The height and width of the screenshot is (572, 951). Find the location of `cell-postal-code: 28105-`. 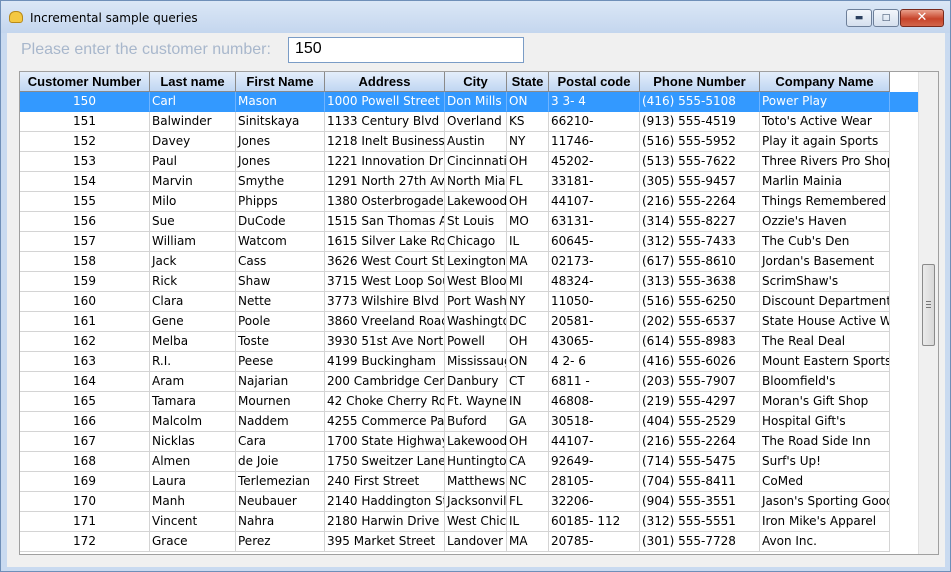

cell-postal-code: 28105- is located at coordinates (594, 482).